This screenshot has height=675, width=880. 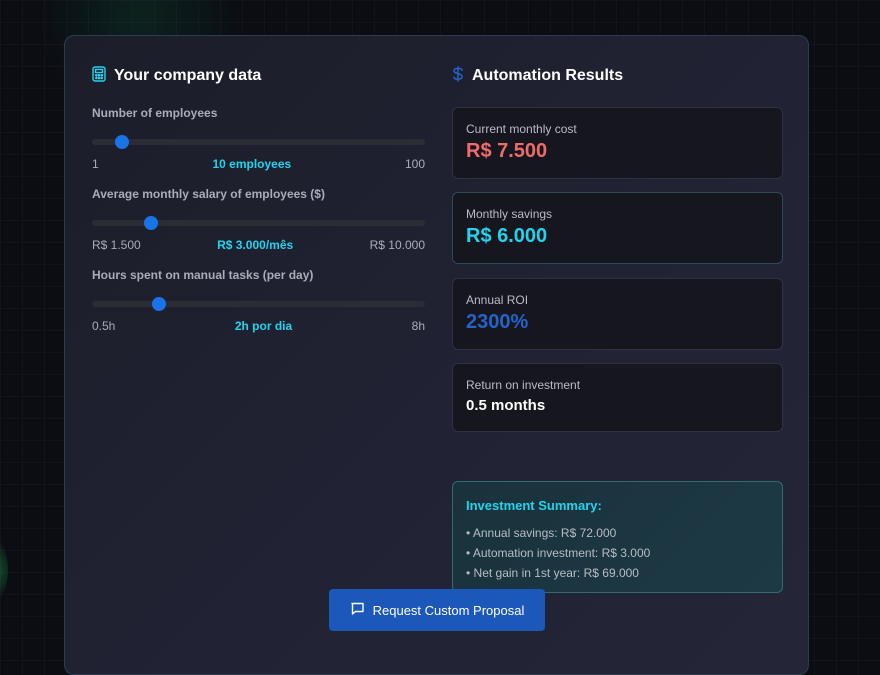 What do you see at coordinates (558, 553) in the screenshot?
I see `summary-automation-investment: • Automation investment: R$ 3.000` at bounding box center [558, 553].